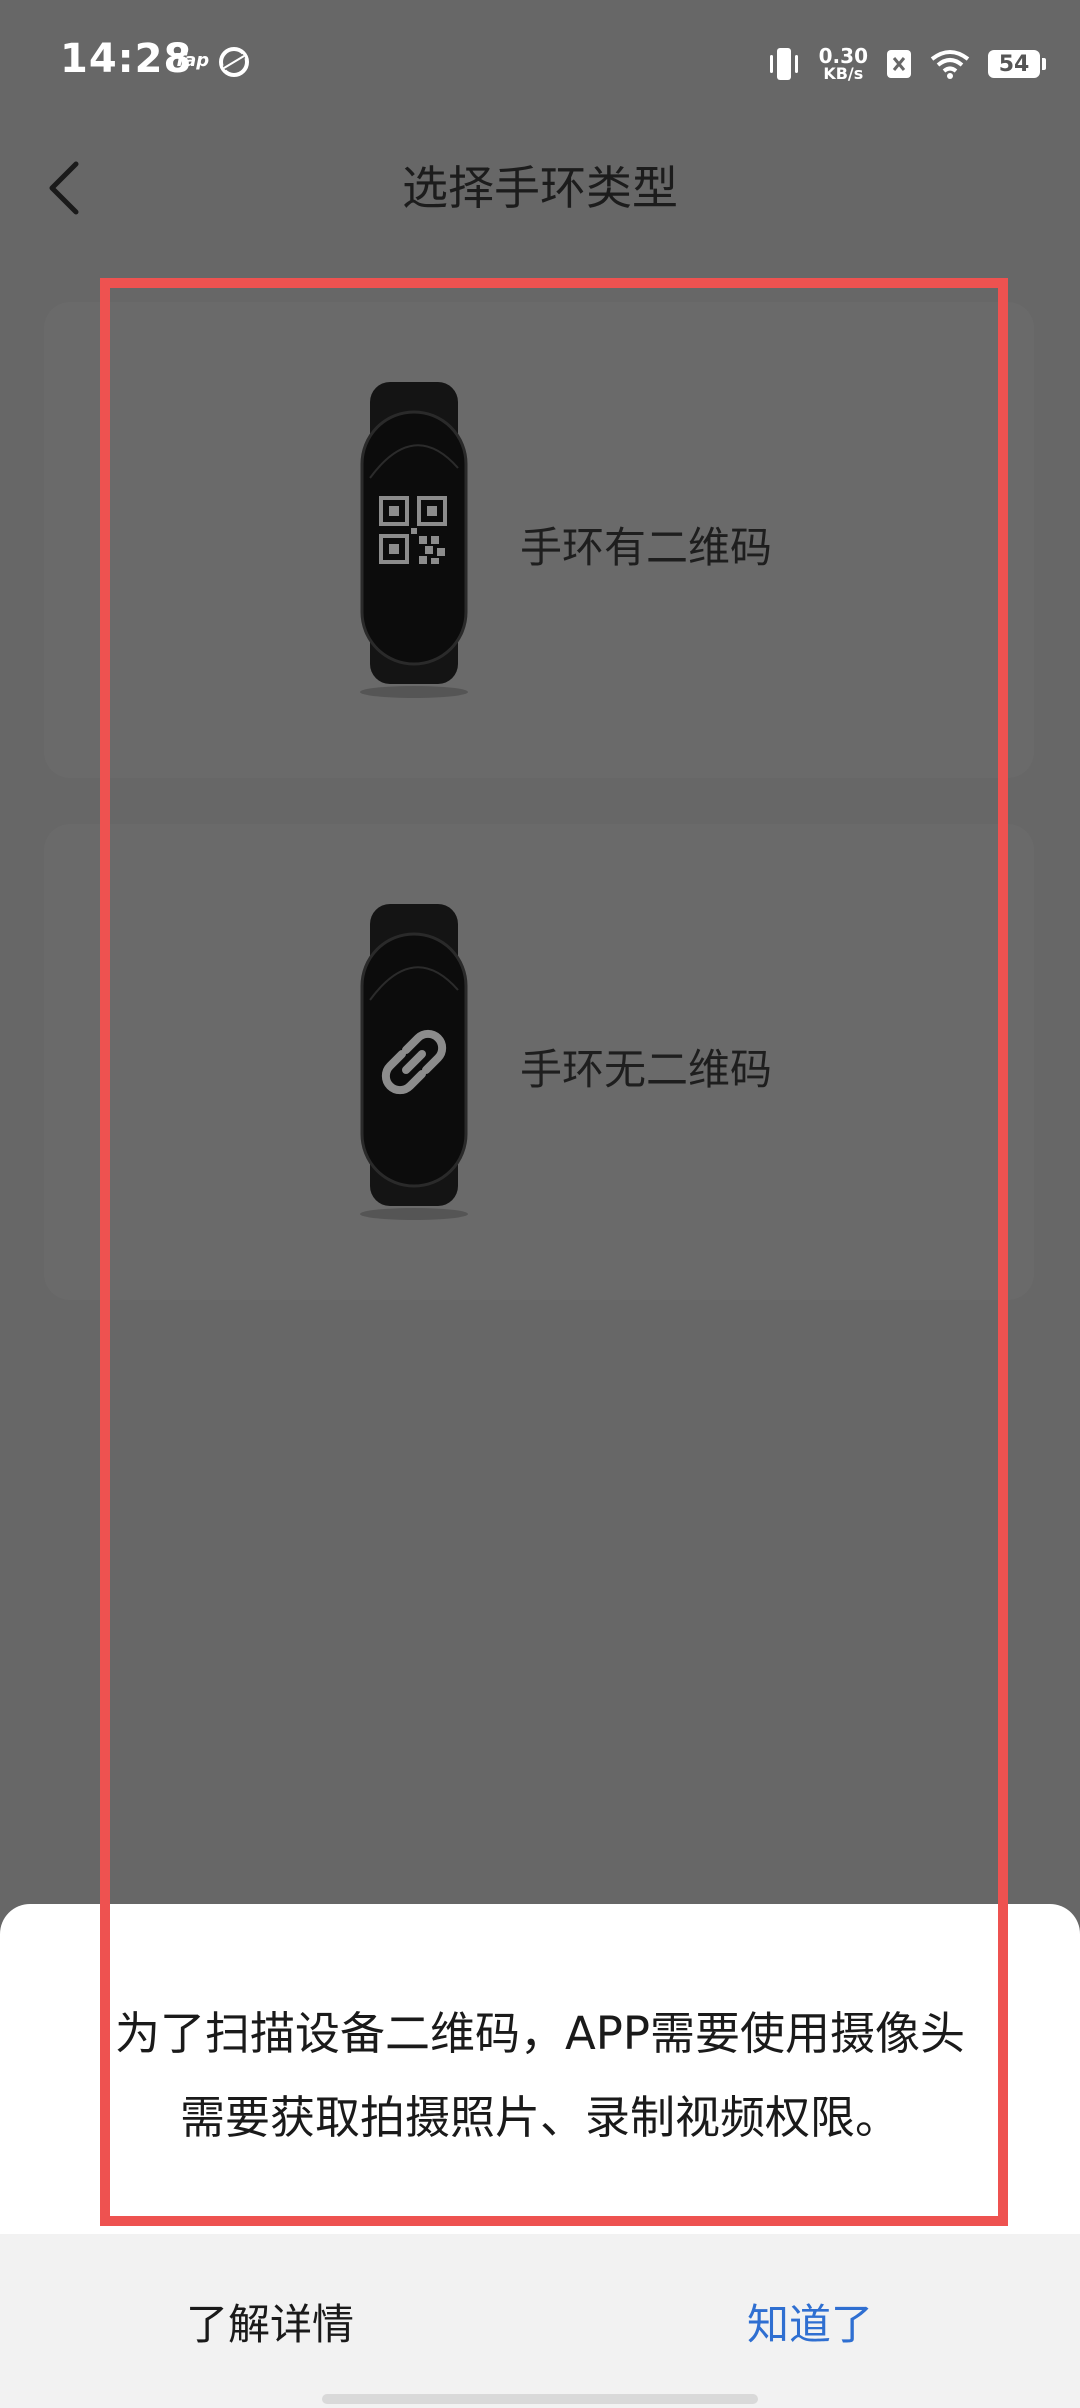 The image size is (1080, 2408). Describe the element at coordinates (646, 1069) in the screenshot. I see `option-label: 手环无二维码` at that location.